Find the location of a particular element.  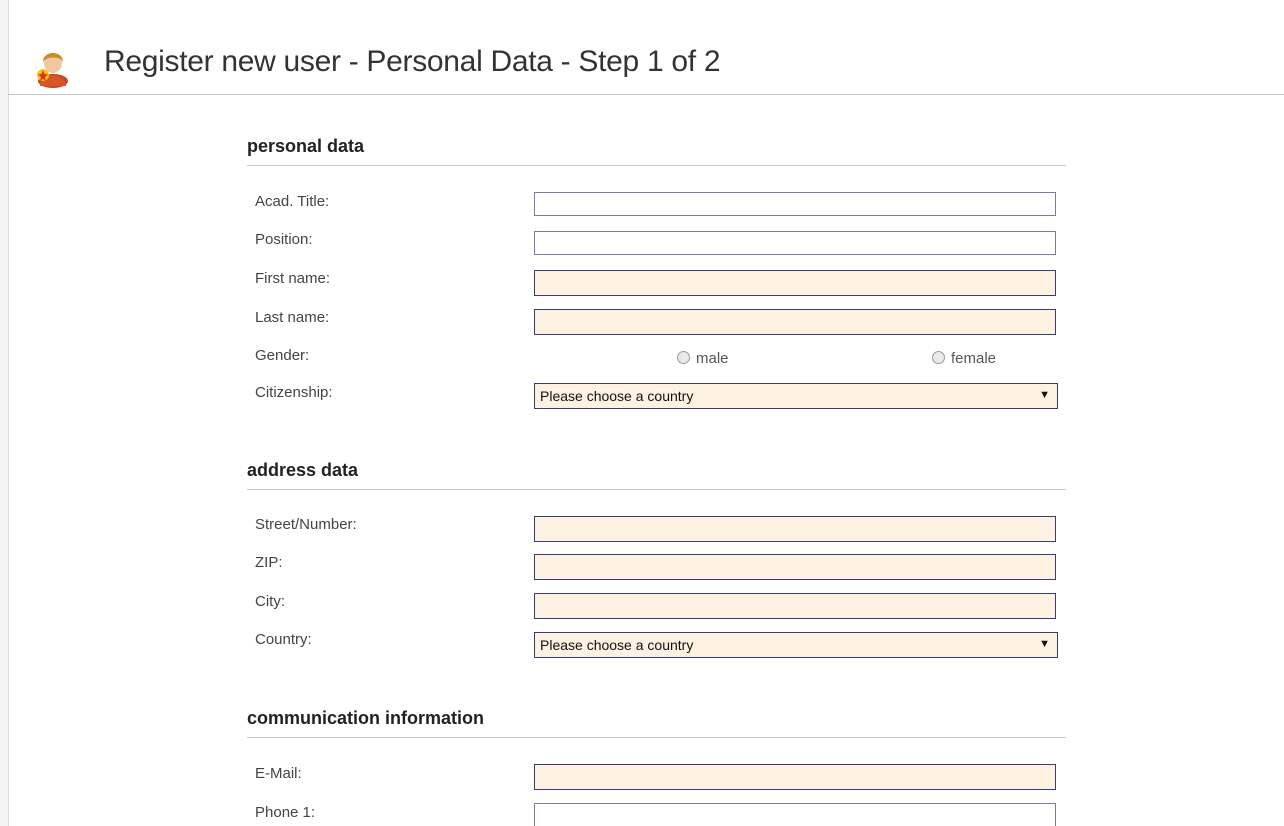

last-name-label: Last name: is located at coordinates (292, 317).